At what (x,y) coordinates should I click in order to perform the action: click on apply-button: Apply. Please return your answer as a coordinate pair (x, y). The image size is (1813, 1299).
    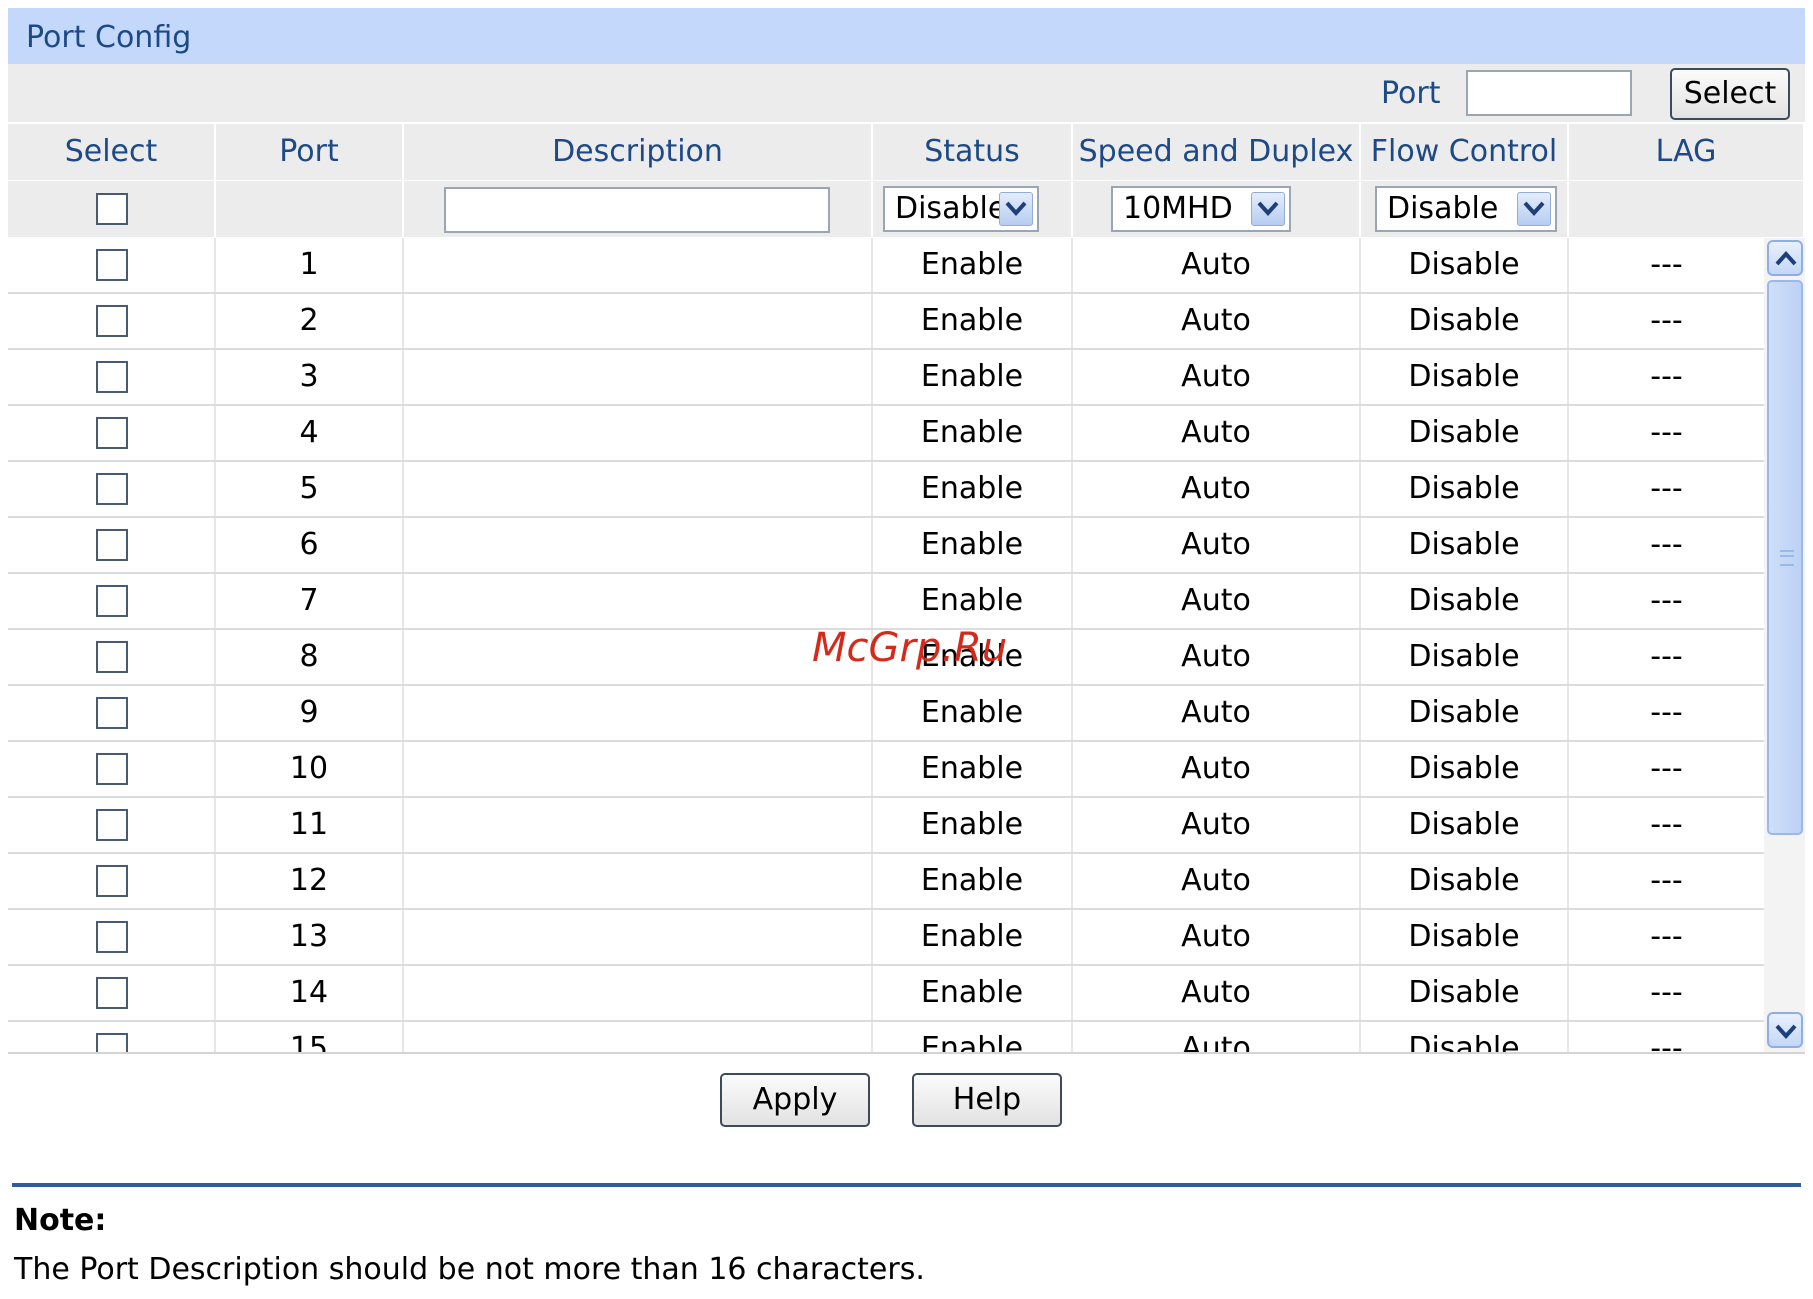
    Looking at the image, I should click on (795, 1100).